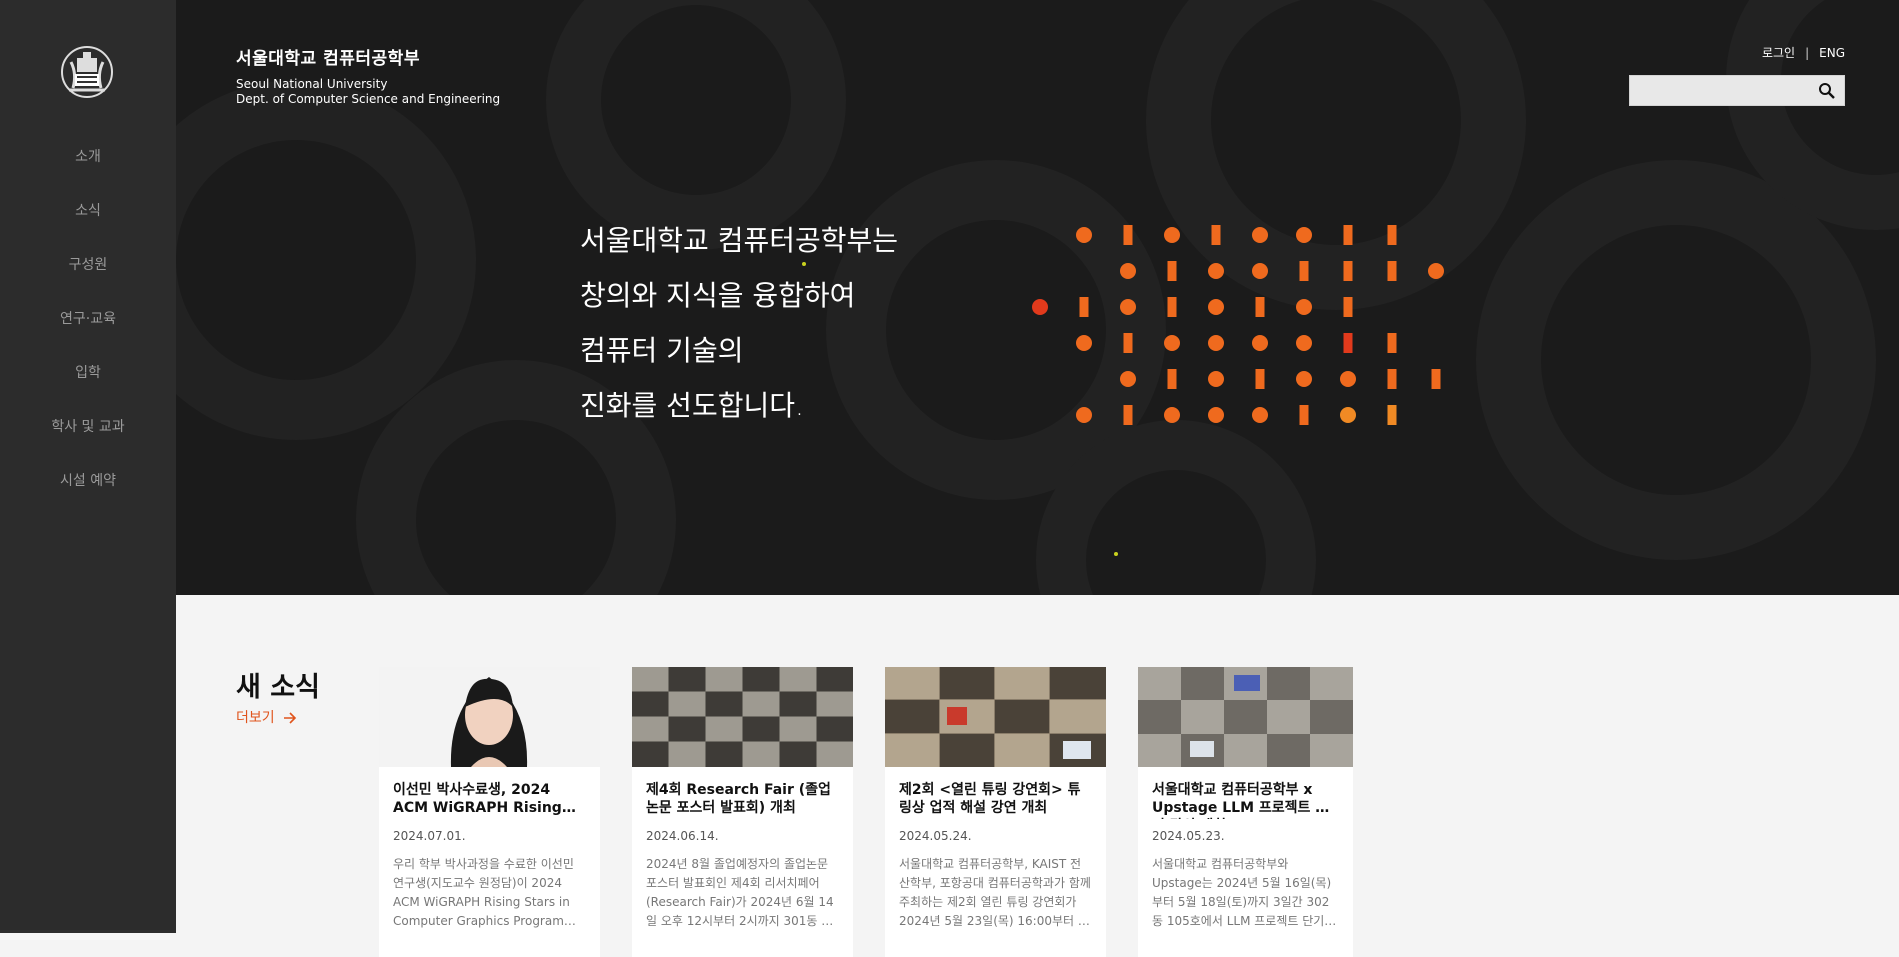 This screenshot has width=1899, height=957. Describe the element at coordinates (662, 350) in the screenshot. I see `slogan-line: 컴퓨터 기술의` at that location.